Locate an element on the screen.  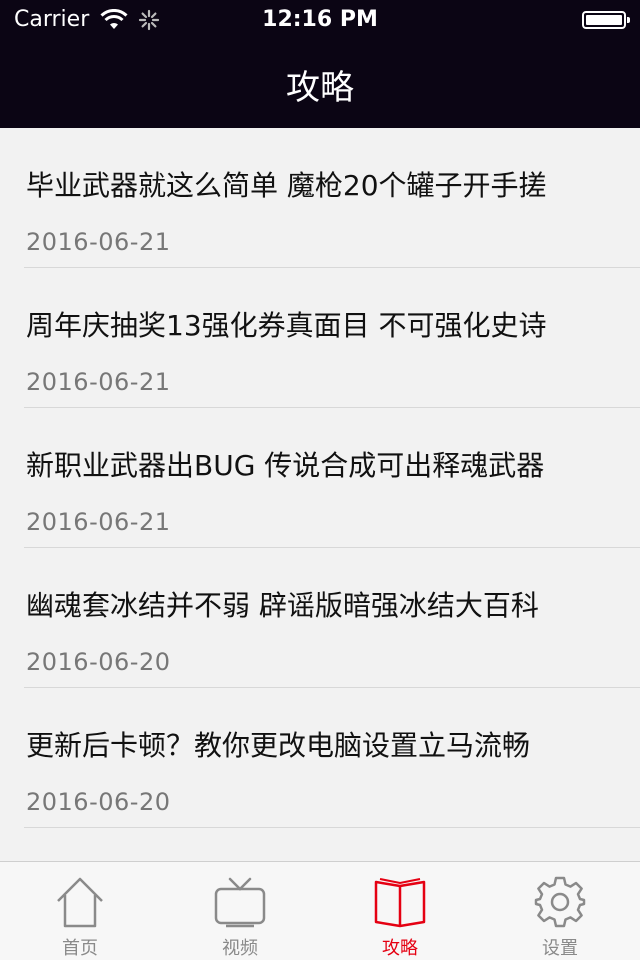
tab-settings: 设置 is located at coordinates (560, 911).